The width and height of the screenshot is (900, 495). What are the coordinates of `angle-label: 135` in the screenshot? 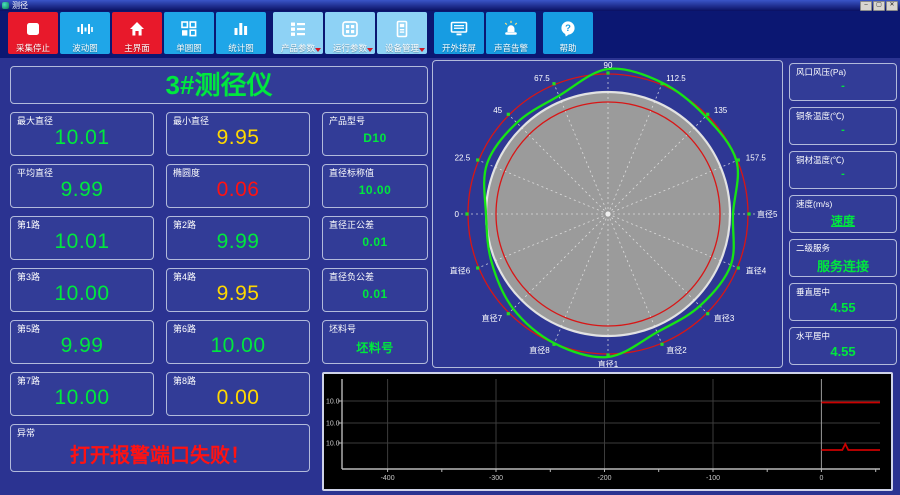 It's located at (721, 110).